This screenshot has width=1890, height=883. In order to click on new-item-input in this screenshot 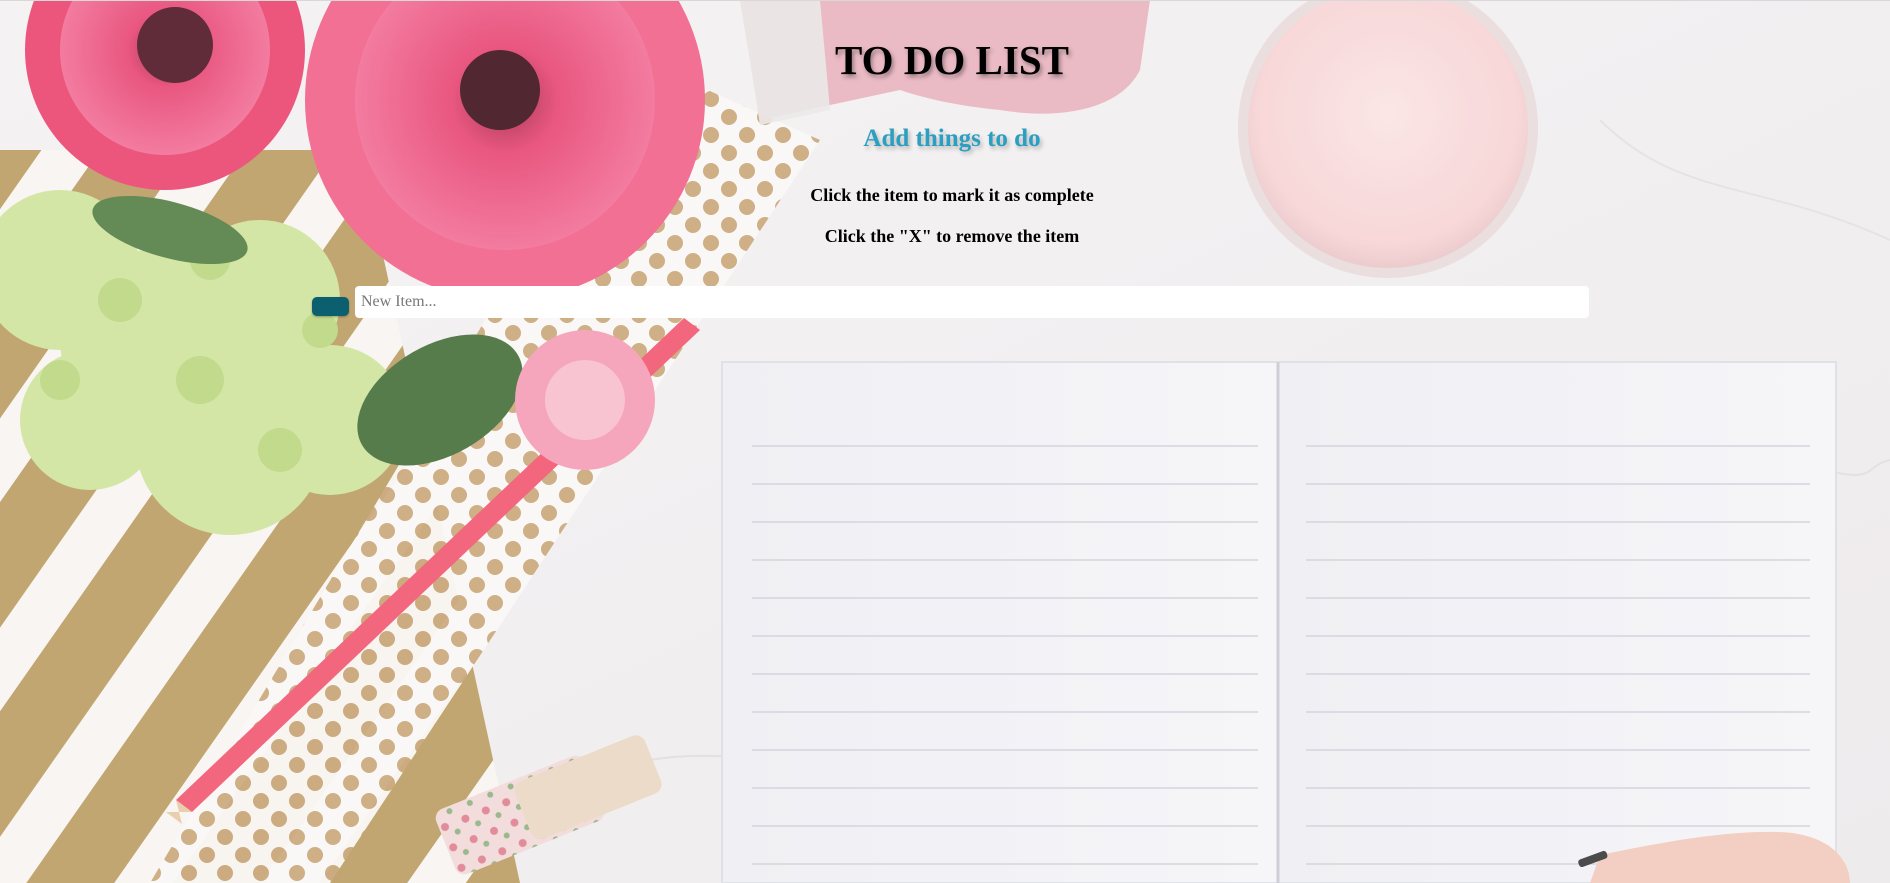, I will do `click(972, 302)`.